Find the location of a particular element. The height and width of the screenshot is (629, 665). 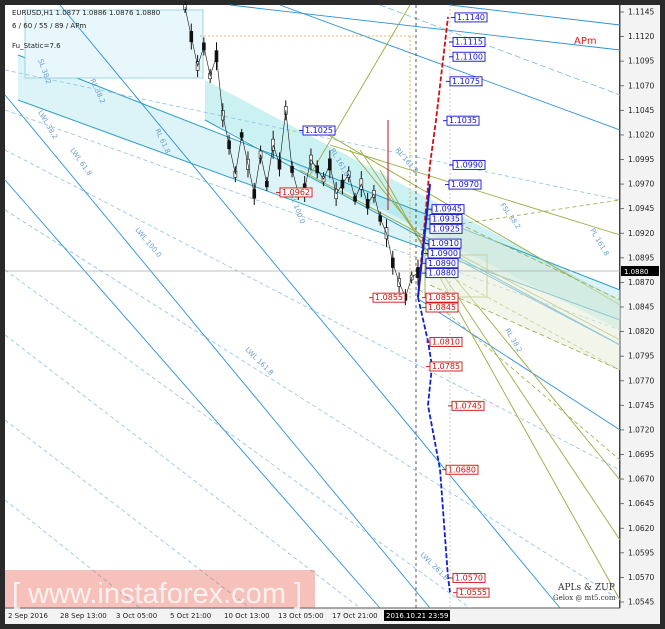

target-label: 1.0935 is located at coordinates (446, 219).